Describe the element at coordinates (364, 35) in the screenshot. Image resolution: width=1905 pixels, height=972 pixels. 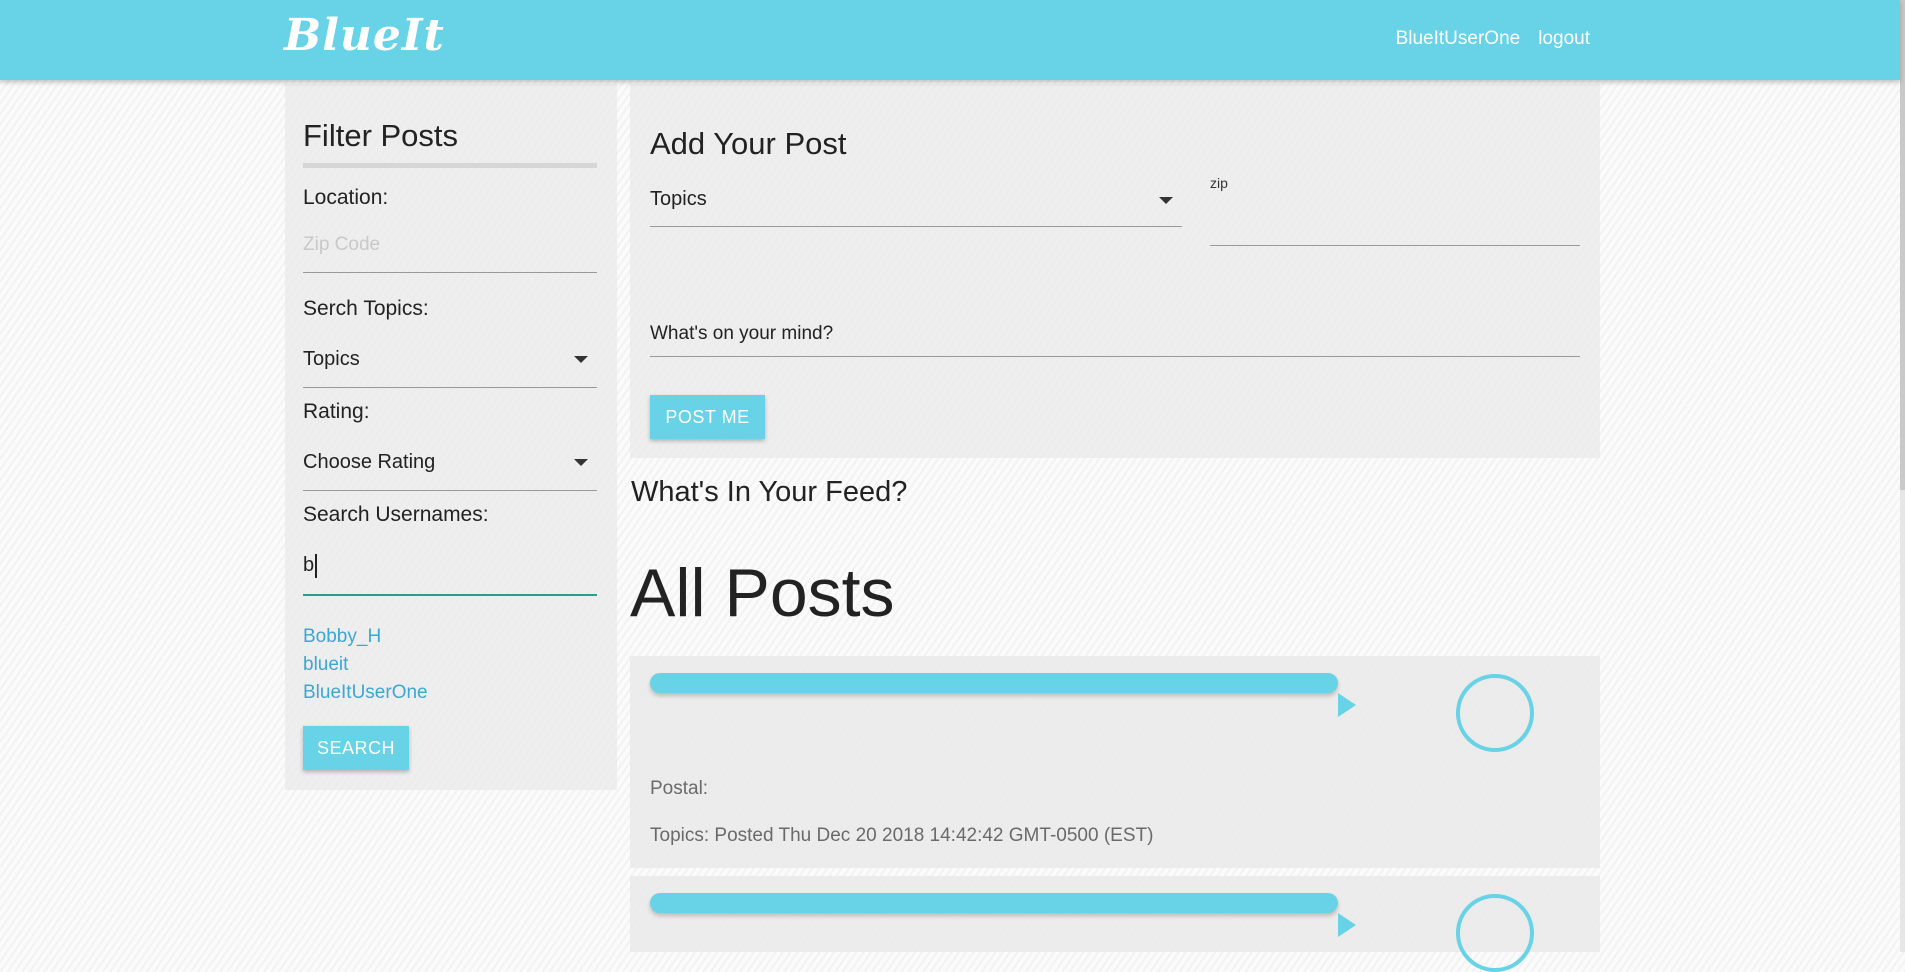
I see `brand-logo: BlueIt` at that location.